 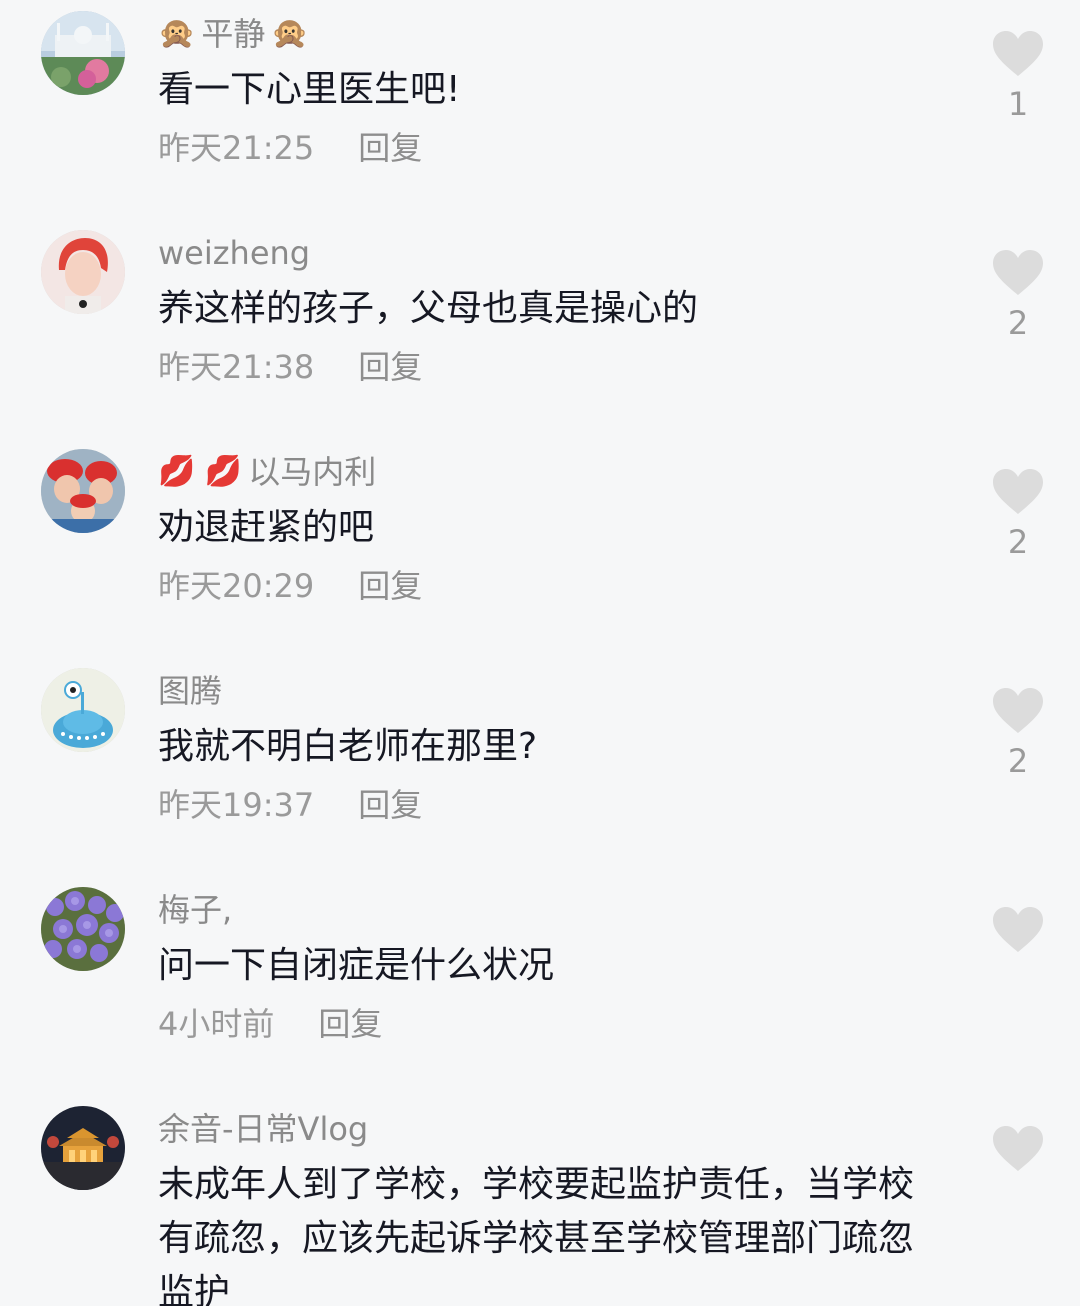 I want to click on comment-time: 4小时前, so click(x=216, y=1024).